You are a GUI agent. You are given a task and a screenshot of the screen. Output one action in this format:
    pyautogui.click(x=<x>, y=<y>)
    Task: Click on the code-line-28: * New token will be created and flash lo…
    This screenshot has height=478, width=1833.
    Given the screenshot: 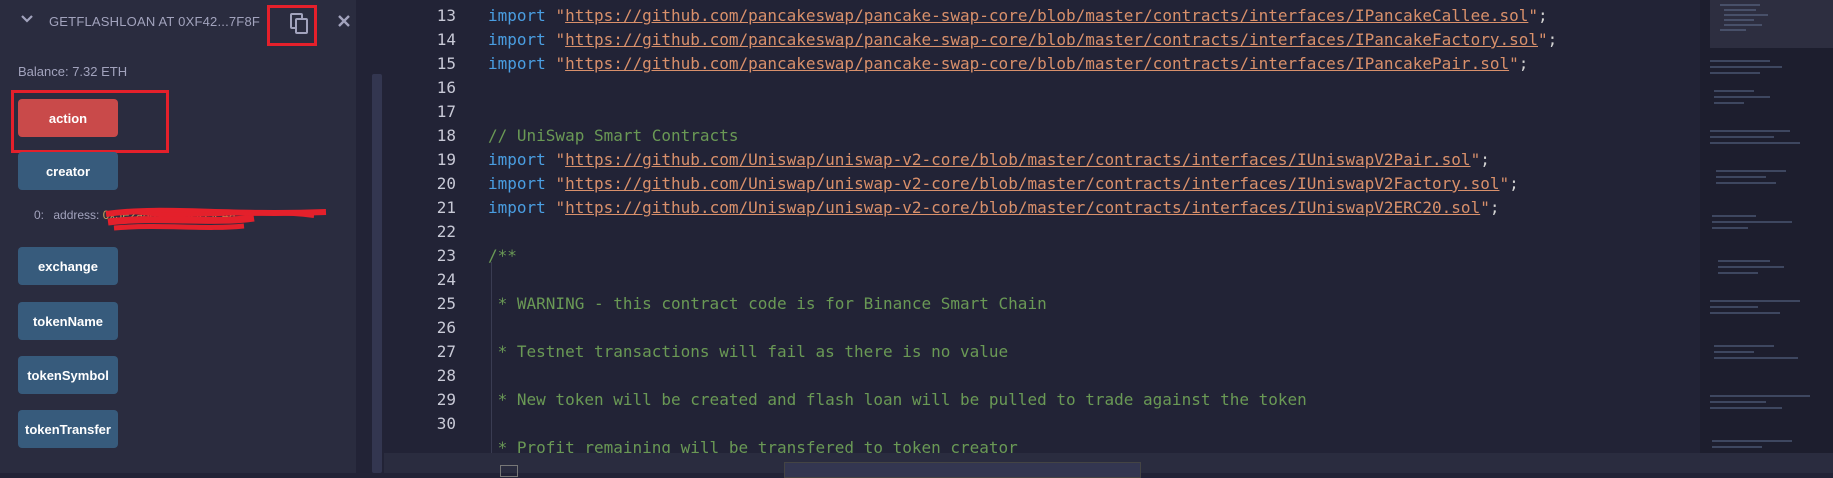 What is the action you would take?
    pyautogui.click(x=897, y=399)
    